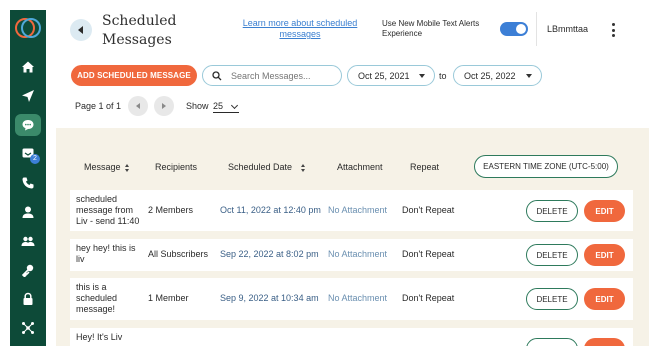  I want to click on date-from-select: Oct 25, 2021, so click(391, 75).